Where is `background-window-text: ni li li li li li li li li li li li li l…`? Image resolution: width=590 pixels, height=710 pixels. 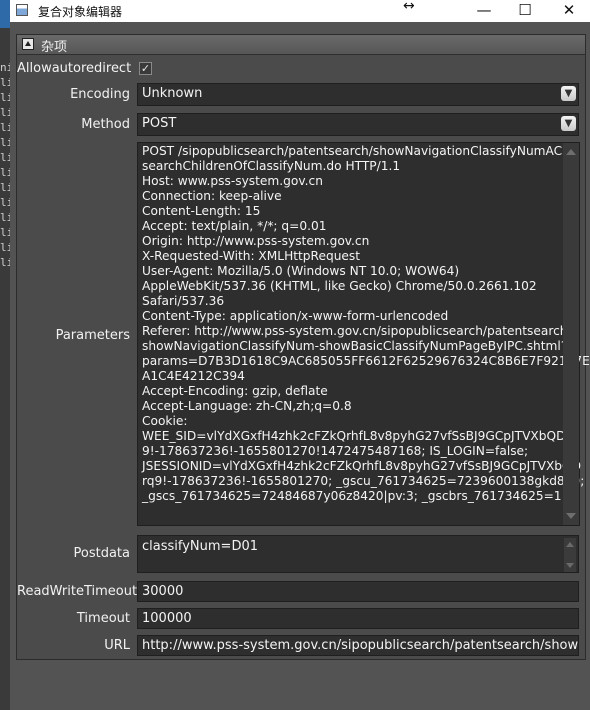 background-window-text: ni li li li li li li li li li li li li l… is located at coordinates (7, 165).